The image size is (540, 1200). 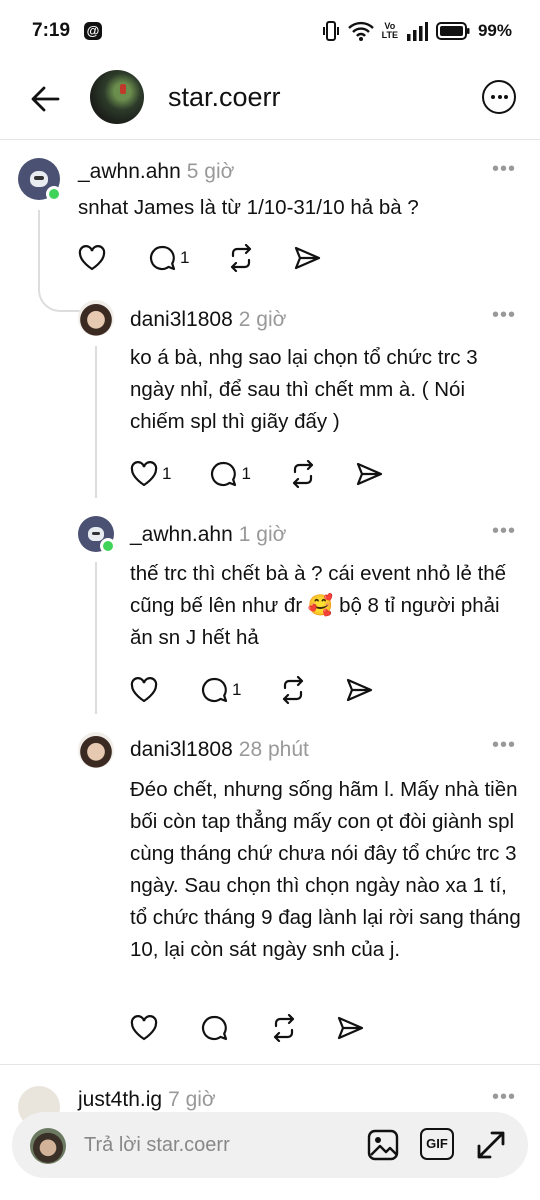 What do you see at coordinates (219, 750) in the screenshot?
I see `comment-author: dani3l1808 28 phút` at bounding box center [219, 750].